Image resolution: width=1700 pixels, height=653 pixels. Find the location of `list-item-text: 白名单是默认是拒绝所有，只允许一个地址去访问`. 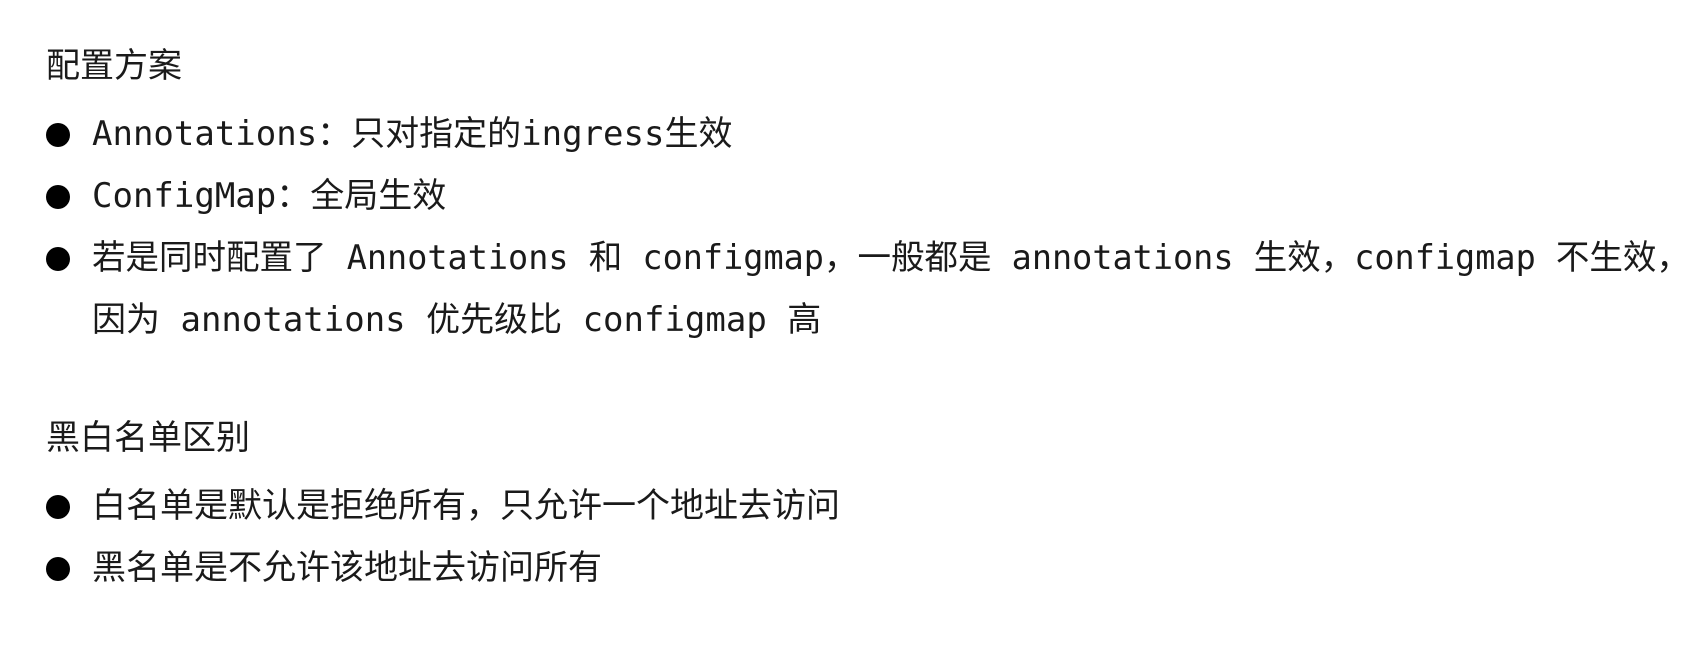

list-item-text: 白名单是默认是拒绝所有，只允许一个地址去访问 is located at coordinates (466, 506).